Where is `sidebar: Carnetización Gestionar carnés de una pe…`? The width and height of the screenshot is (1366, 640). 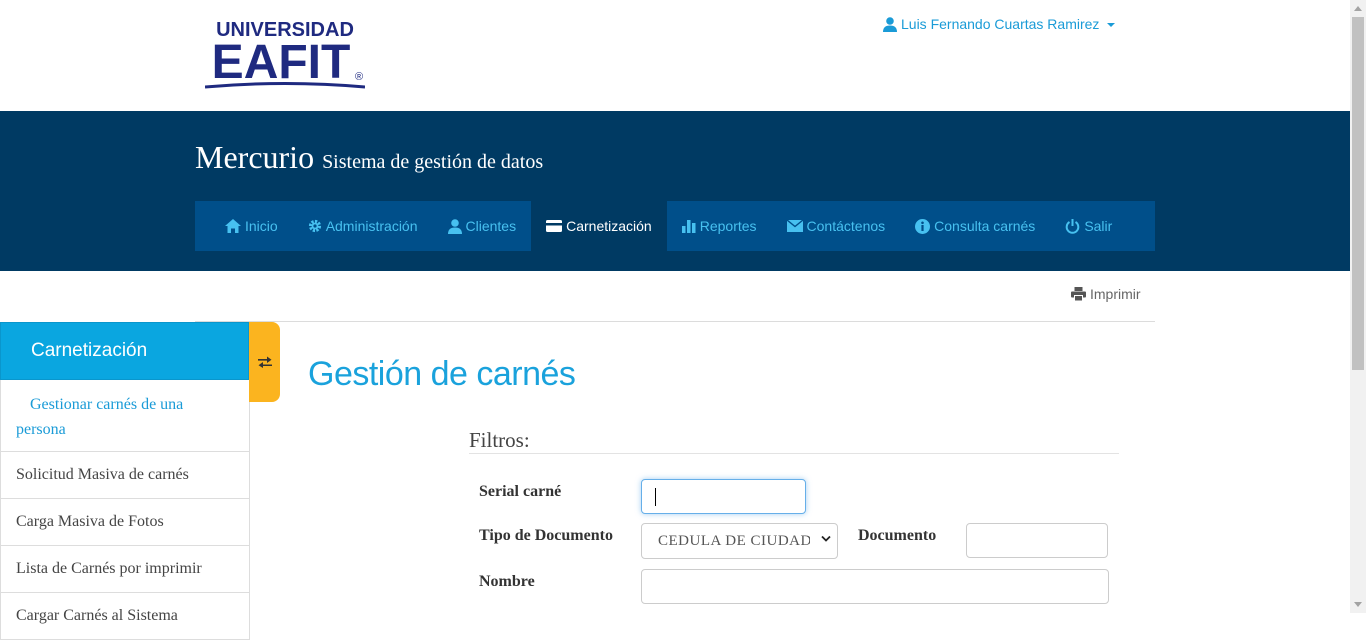
sidebar: Carnetización Gestionar carnés de una pe… is located at coordinates (125, 481).